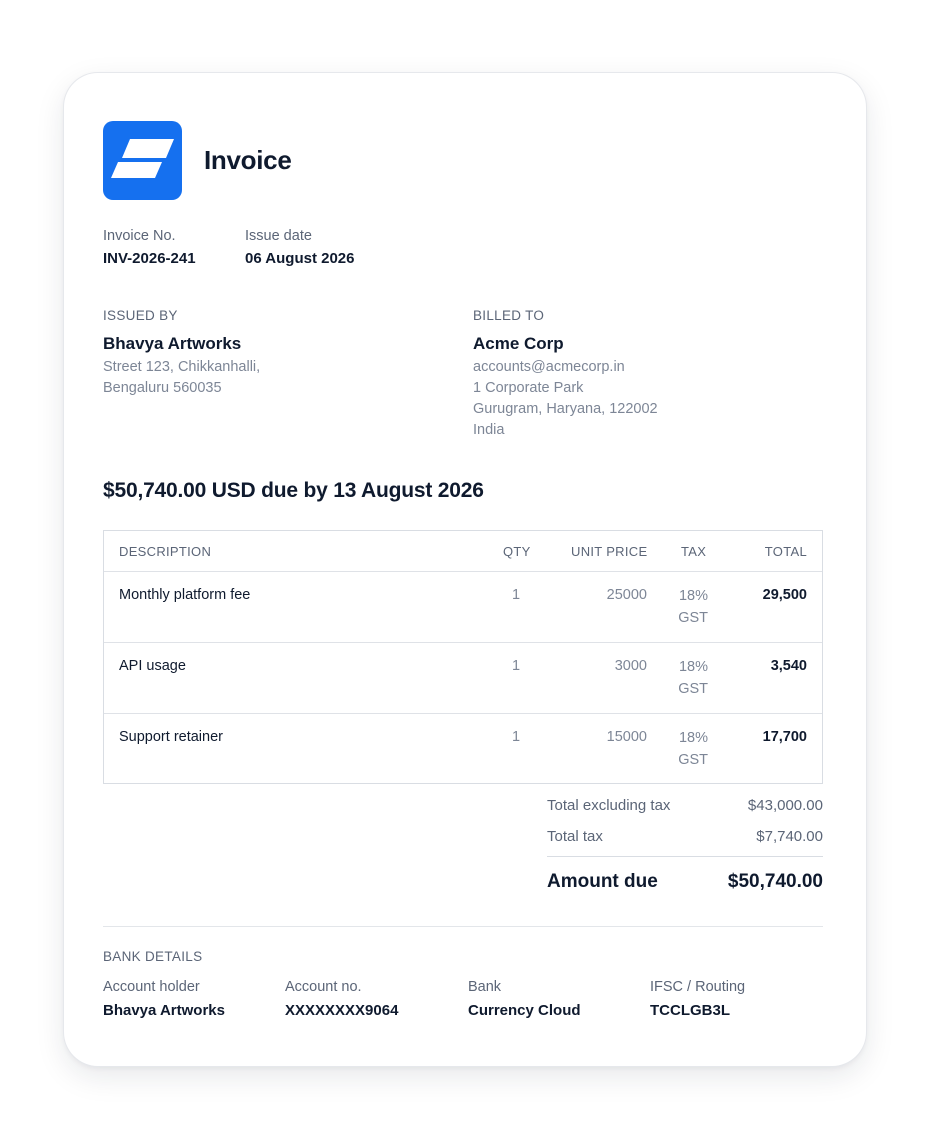 This screenshot has width=930, height=1148. Describe the element at coordinates (162, 388) in the screenshot. I see `issuer-address-line: Bengaluru 560035` at that location.